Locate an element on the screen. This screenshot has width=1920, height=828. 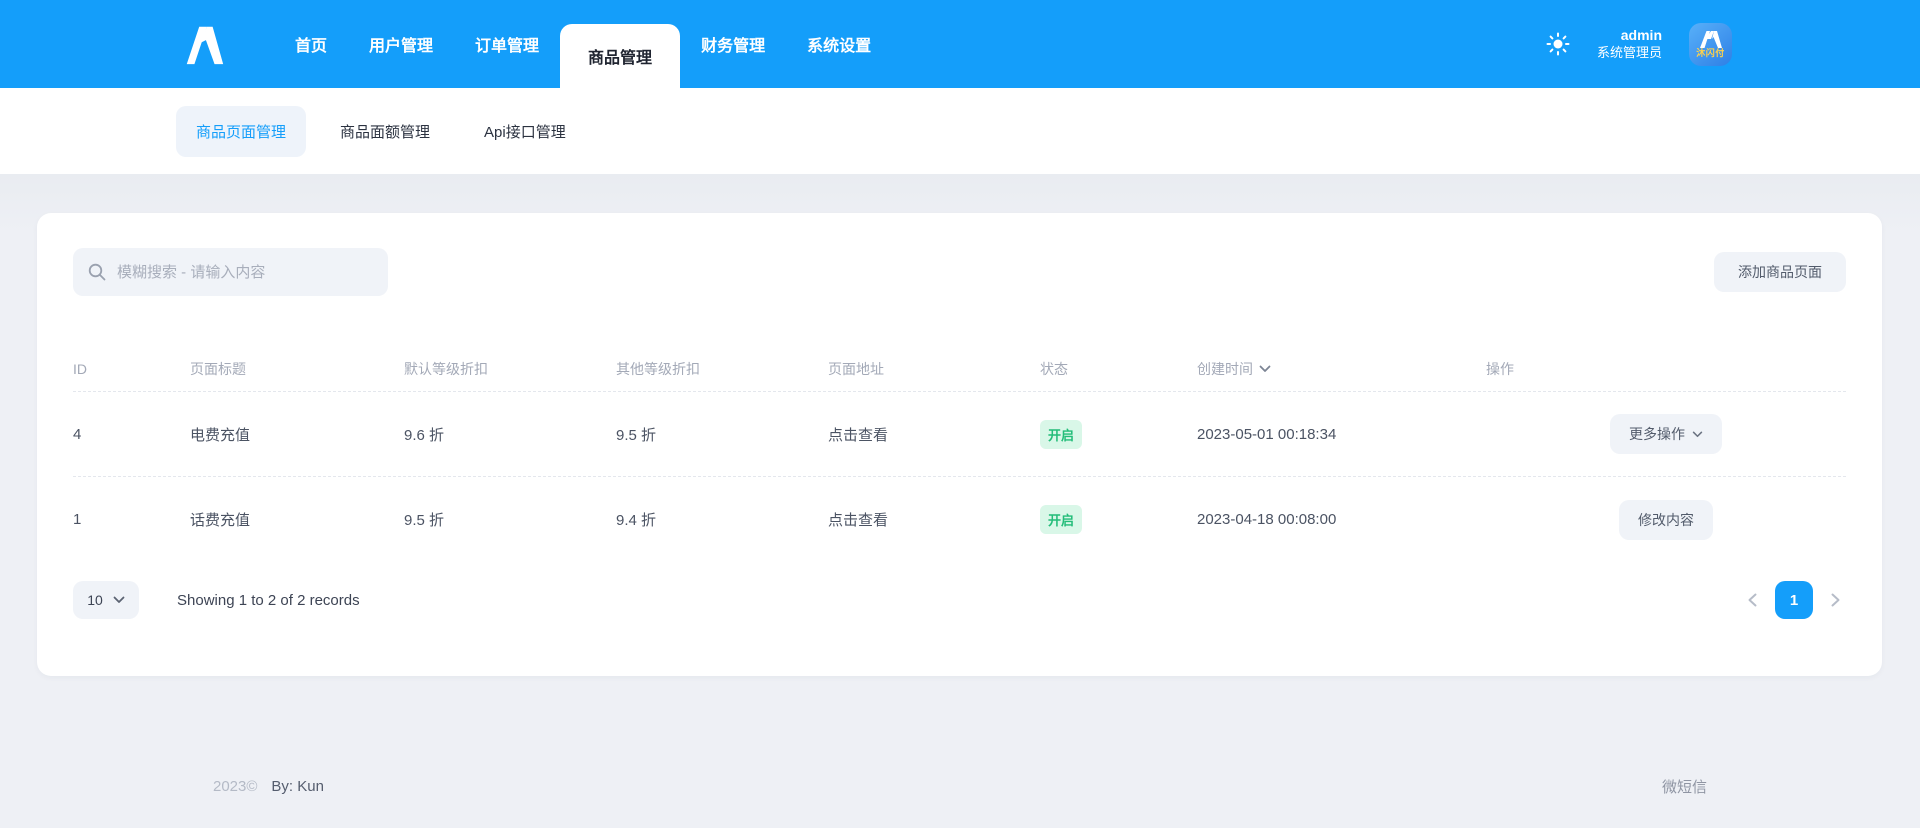
page-size-value: 10 is located at coordinates (95, 600).